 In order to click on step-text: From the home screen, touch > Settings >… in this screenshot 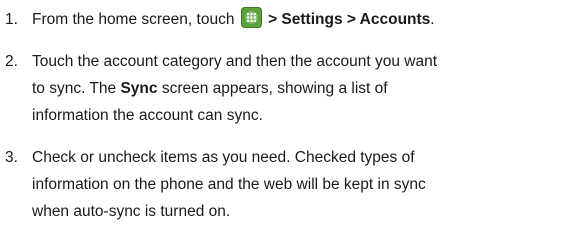, I will do `click(296, 19)`.